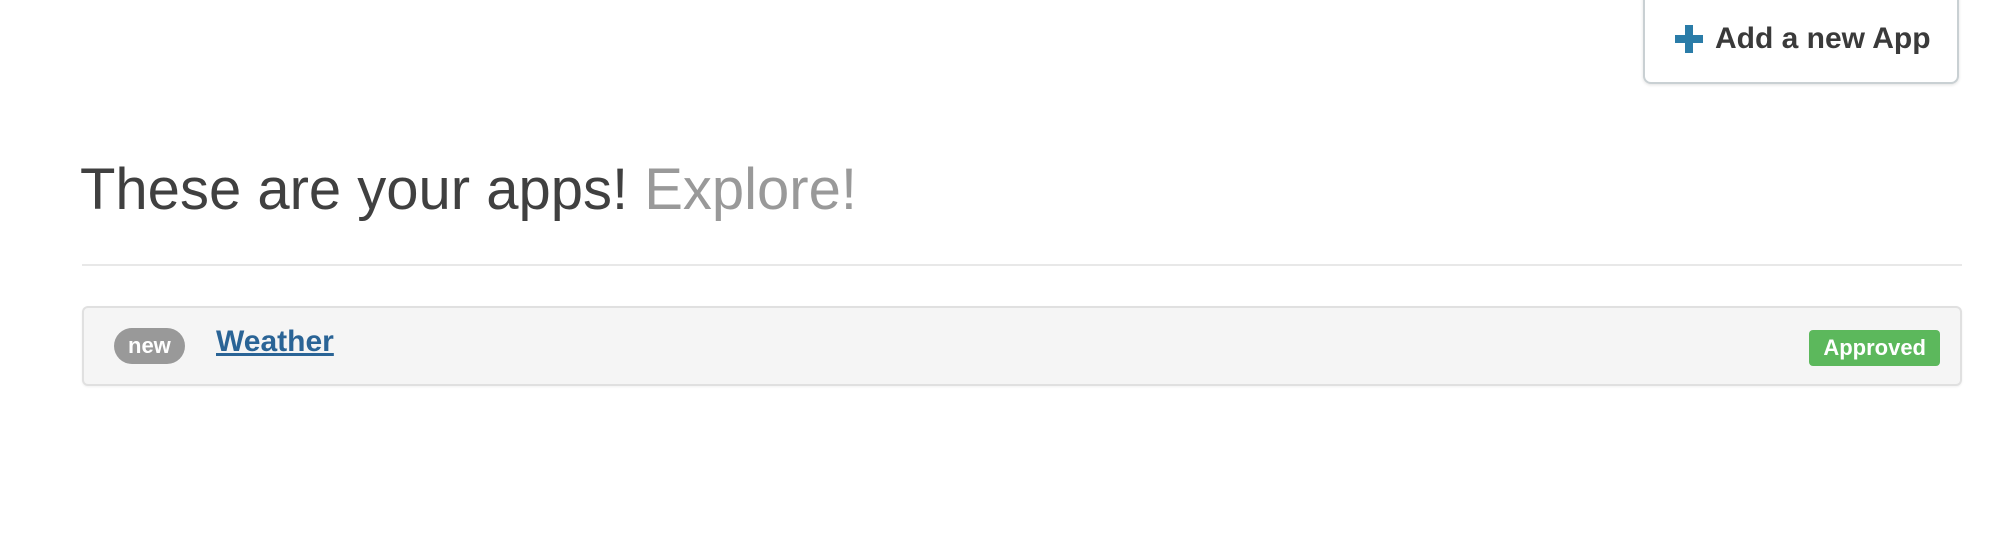 This screenshot has width=2008, height=546. Describe the element at coordinates (1022, 346) in the screenshot. I see `app-list-item: new Weather Approved` at that location.